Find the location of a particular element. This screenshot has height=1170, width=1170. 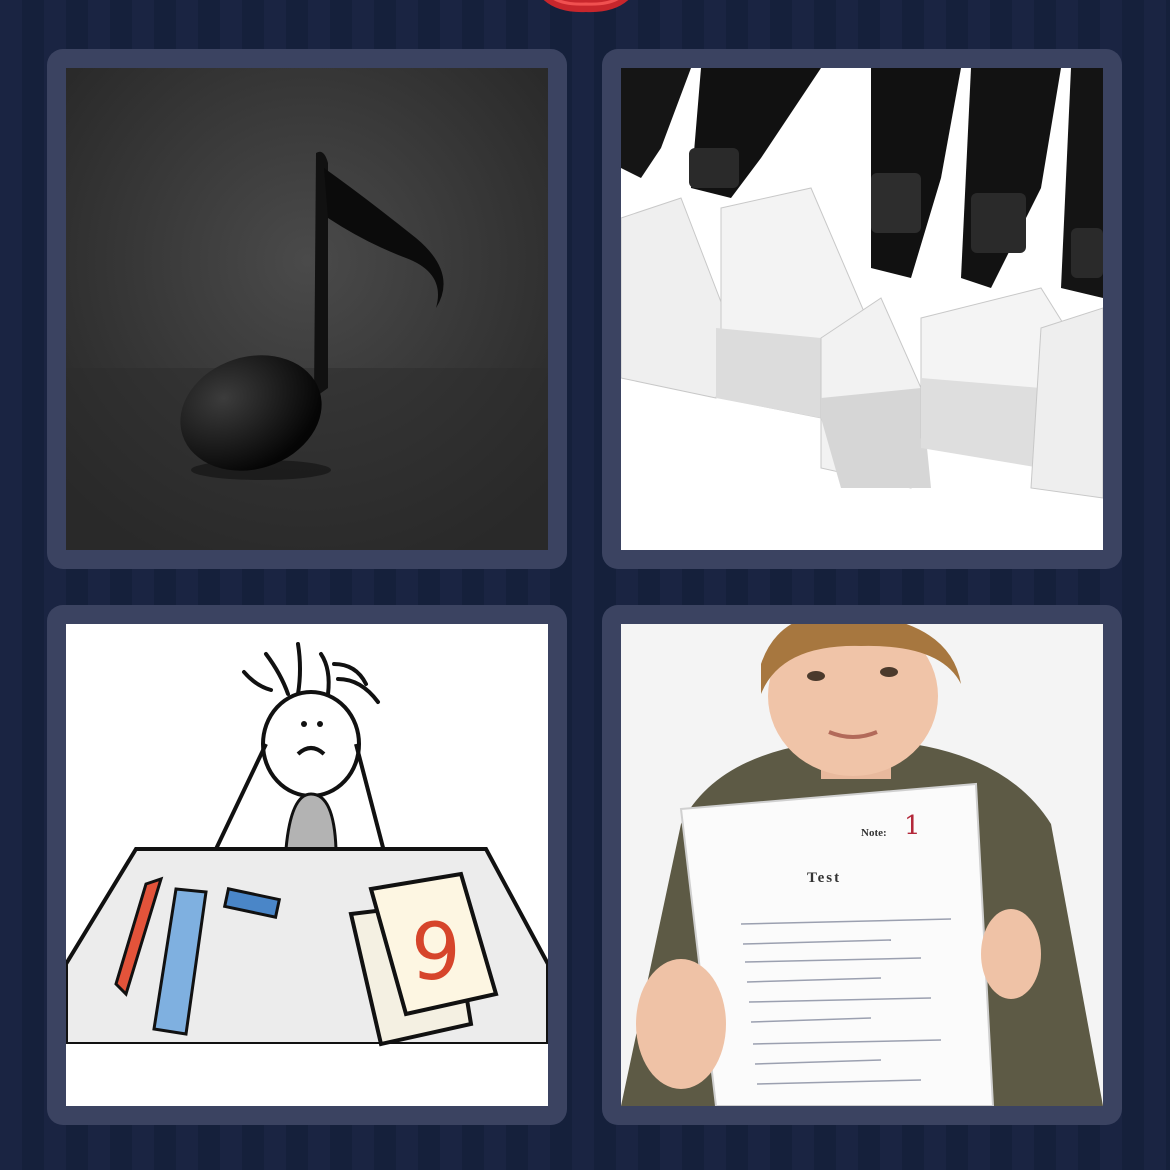

coin-badge-icon is located at coordinates (586, 6).